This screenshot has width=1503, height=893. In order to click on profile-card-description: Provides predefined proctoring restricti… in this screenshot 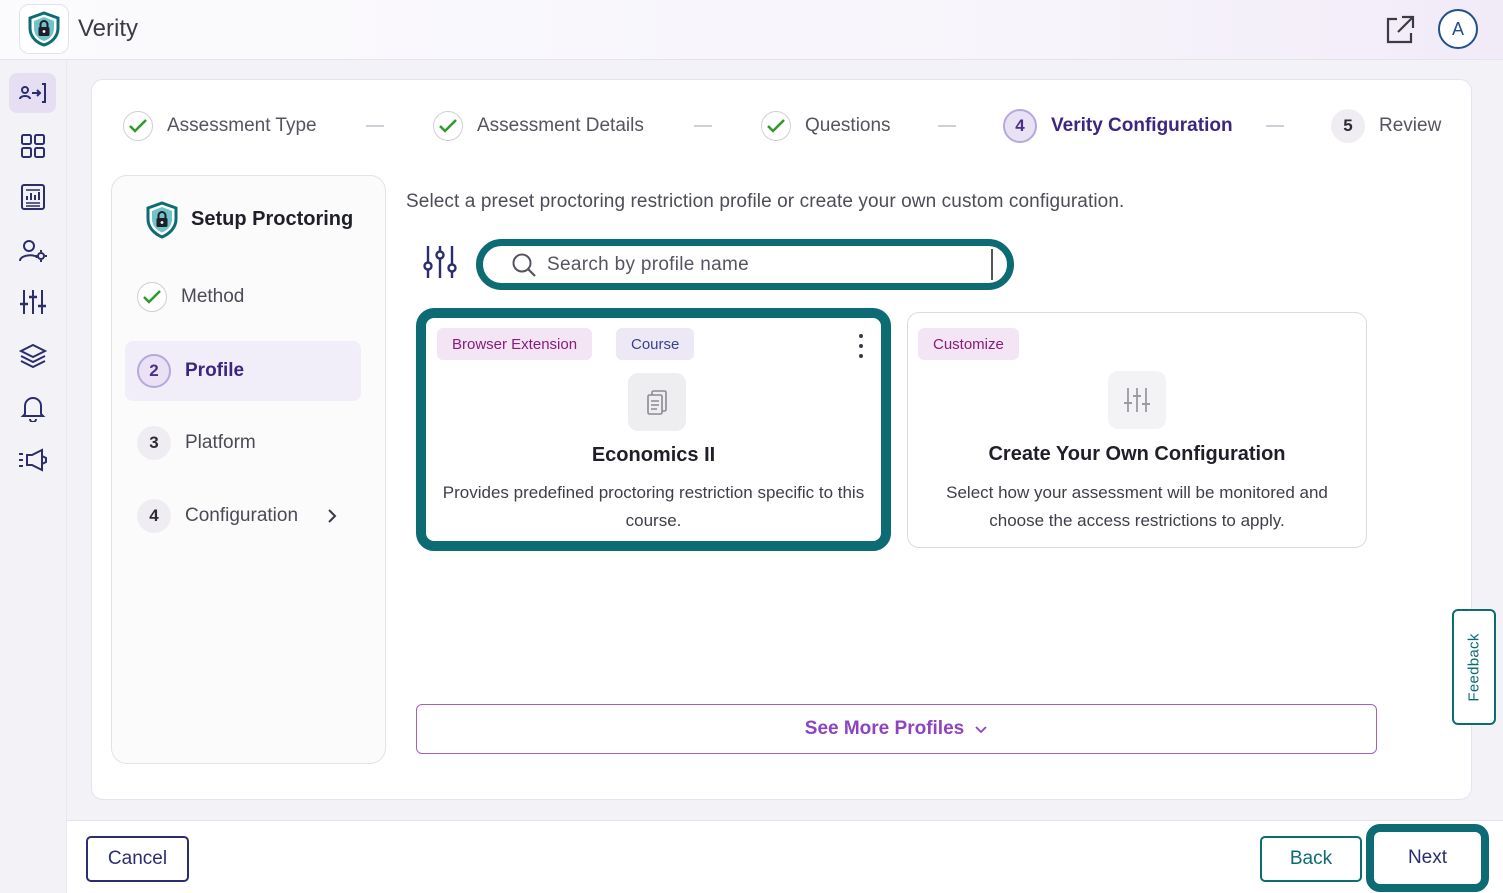, I will do `click(653, 506)`.